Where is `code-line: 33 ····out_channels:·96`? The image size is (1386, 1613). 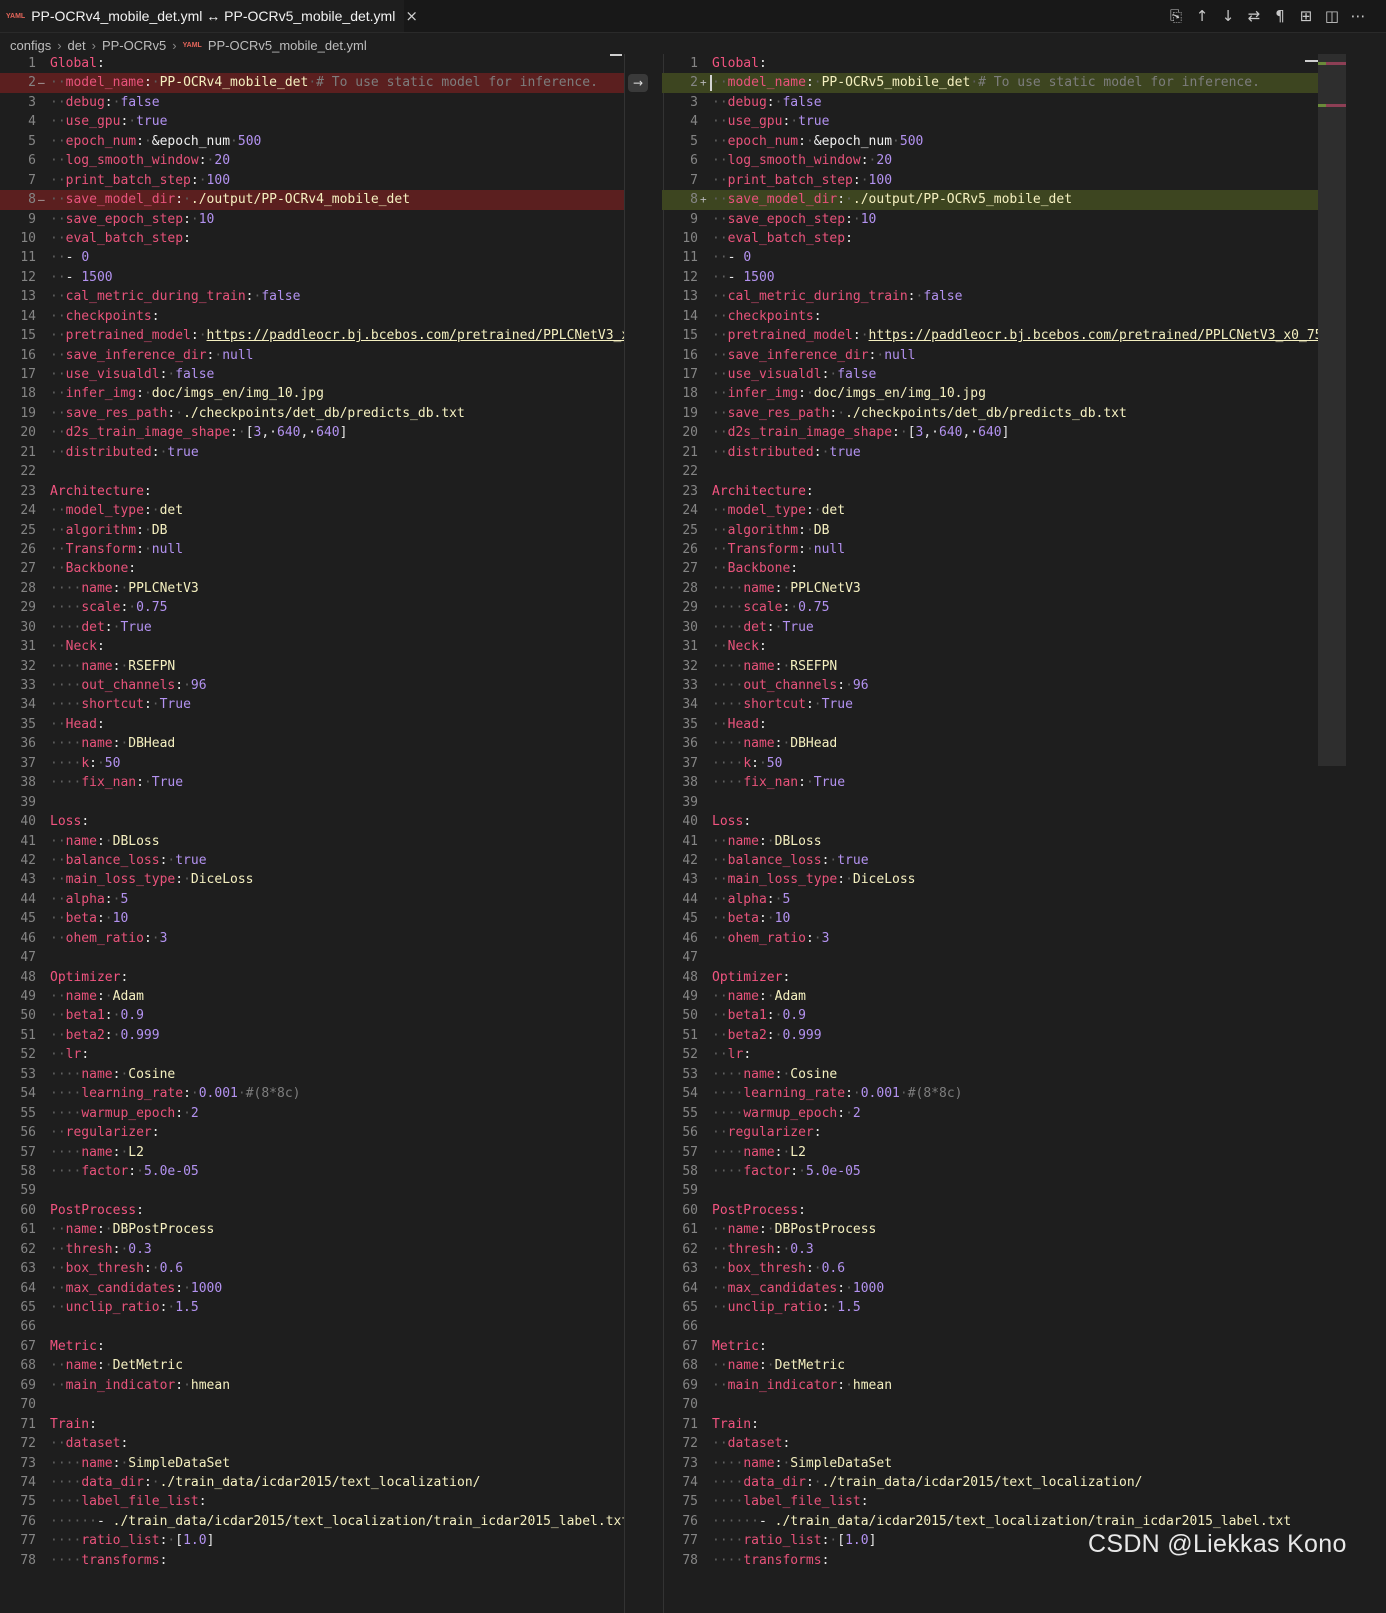 code-line: 33 ····out_channels:·96 is located at coordinates (312, 685).